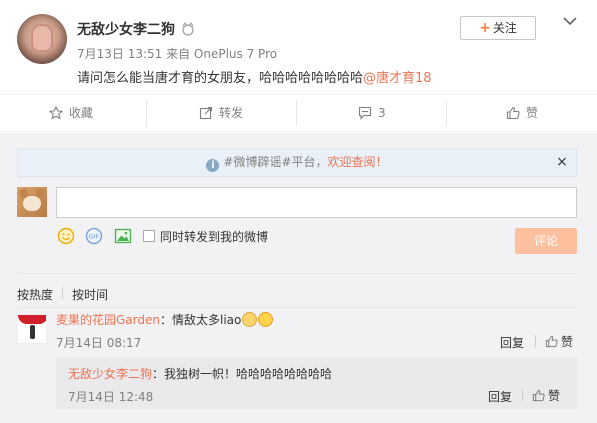  What do you see at coordinates (500, 396) in the screenshot?
I see `reply-reply-button: 回复` at bounding box center [500, 396].